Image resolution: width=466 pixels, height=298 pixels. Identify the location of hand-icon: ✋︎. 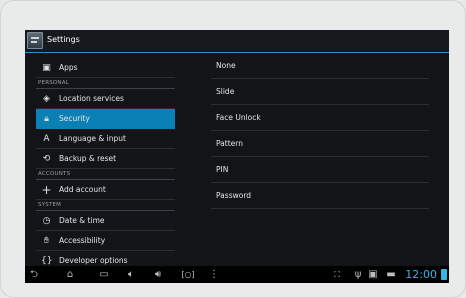
(46, 241).